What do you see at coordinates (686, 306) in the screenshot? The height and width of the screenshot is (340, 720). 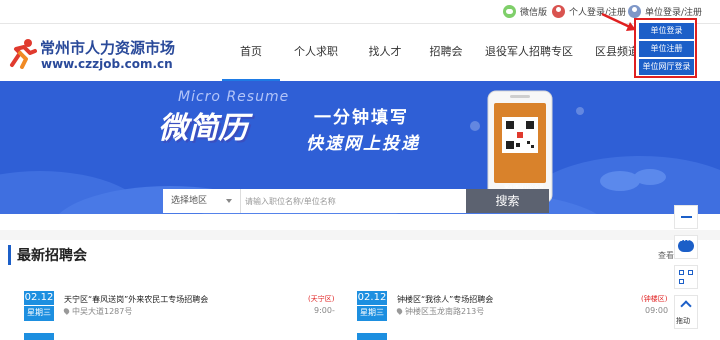 I see `chevron-up-icon` at bounding box center [686, 306].